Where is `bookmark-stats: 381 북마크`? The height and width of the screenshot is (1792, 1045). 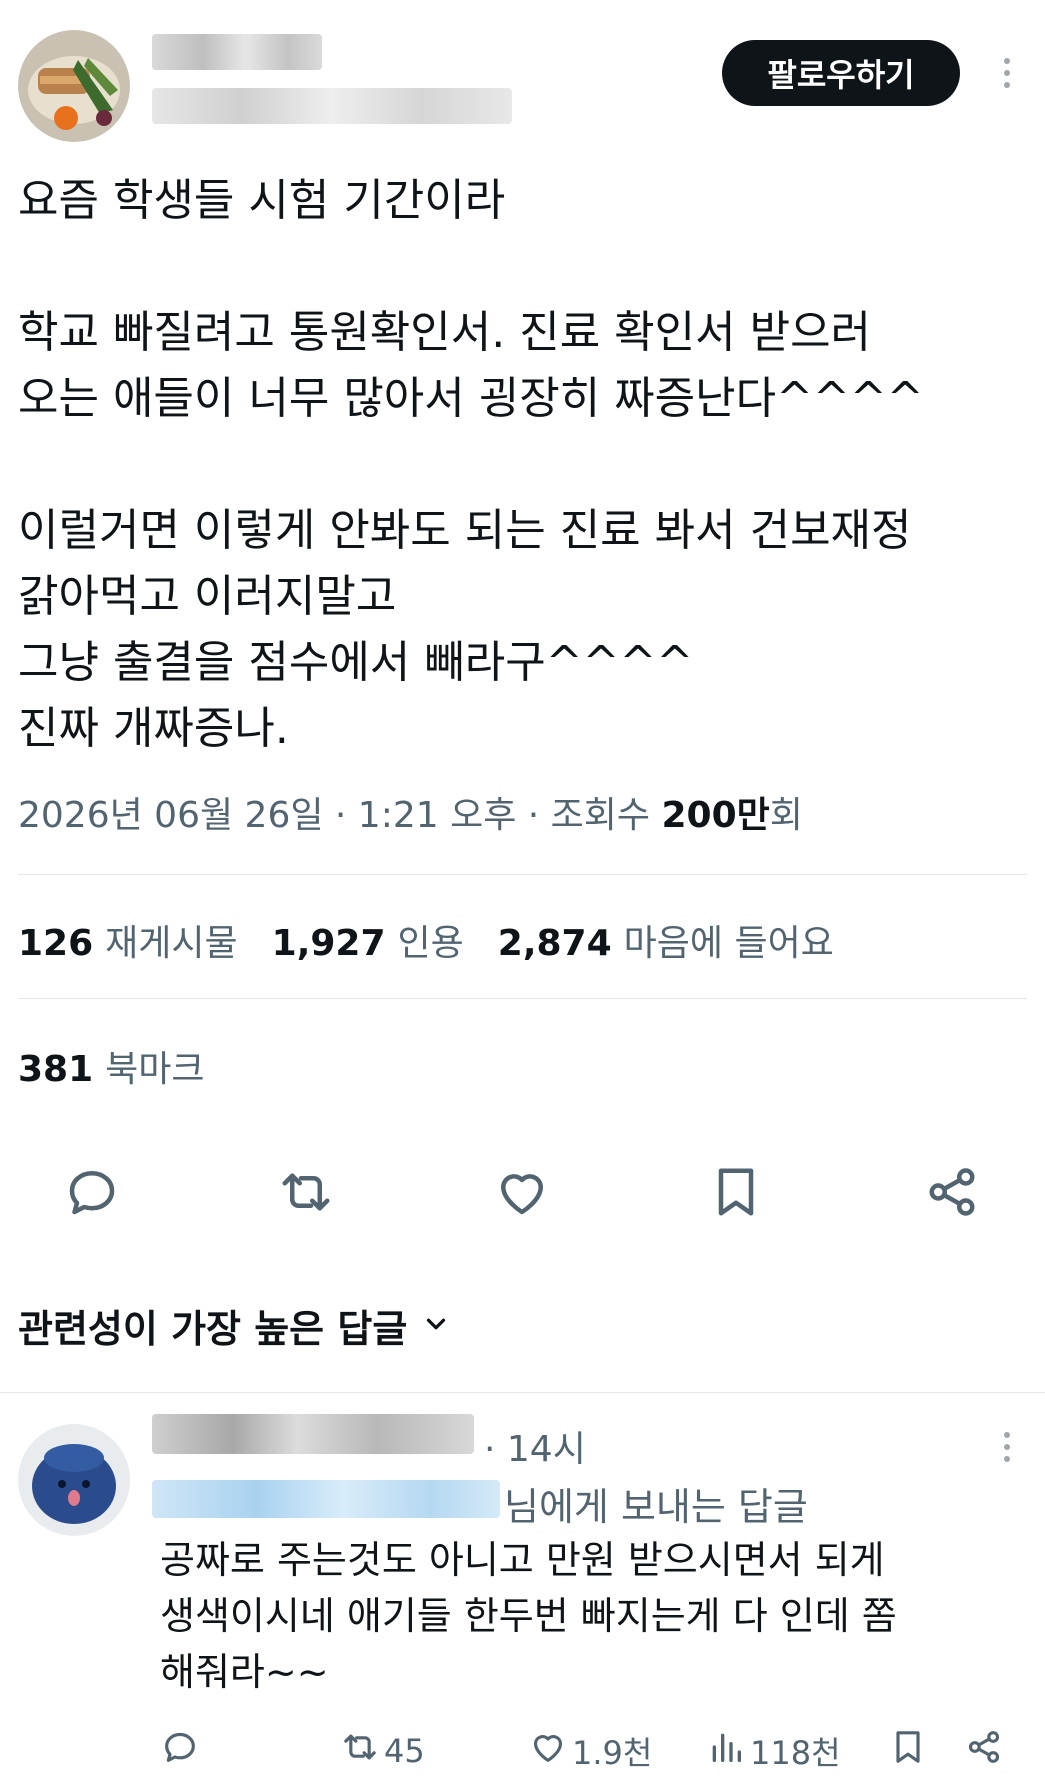 bookmark-stats: 381 북마크 is located at coordinates (111, 1066).